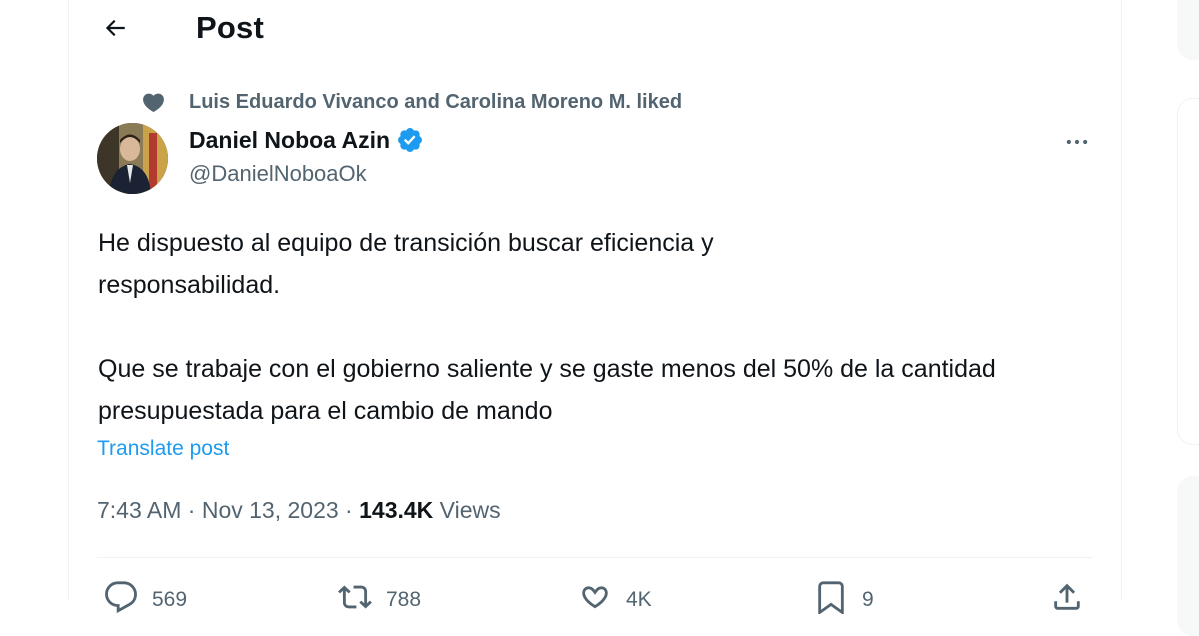 The image size is (1199, 636). Describe the element at coordinates (230, 27) in the screenshot. I see `page-title: Post` at that location.